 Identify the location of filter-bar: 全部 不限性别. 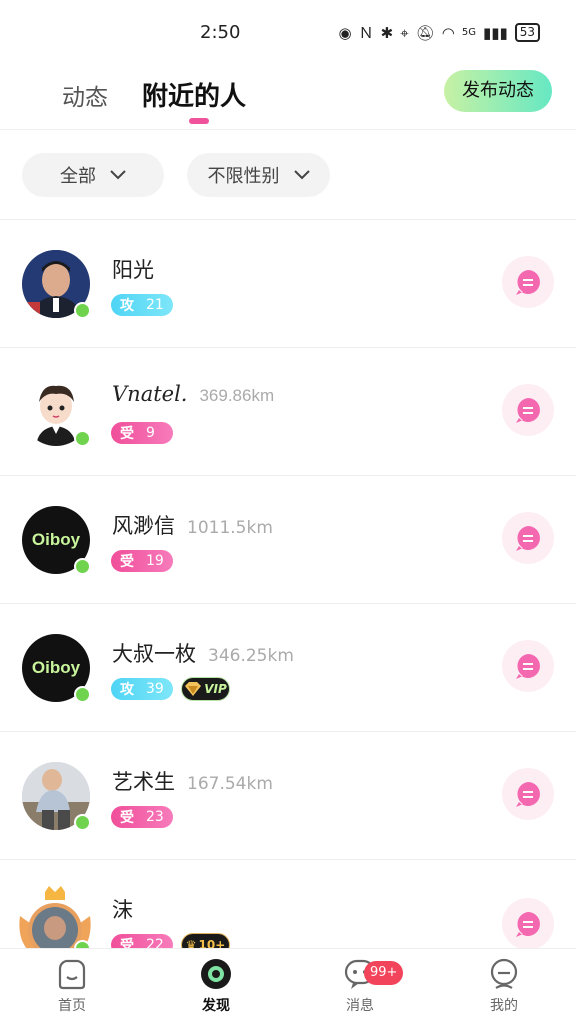
(288, 175).